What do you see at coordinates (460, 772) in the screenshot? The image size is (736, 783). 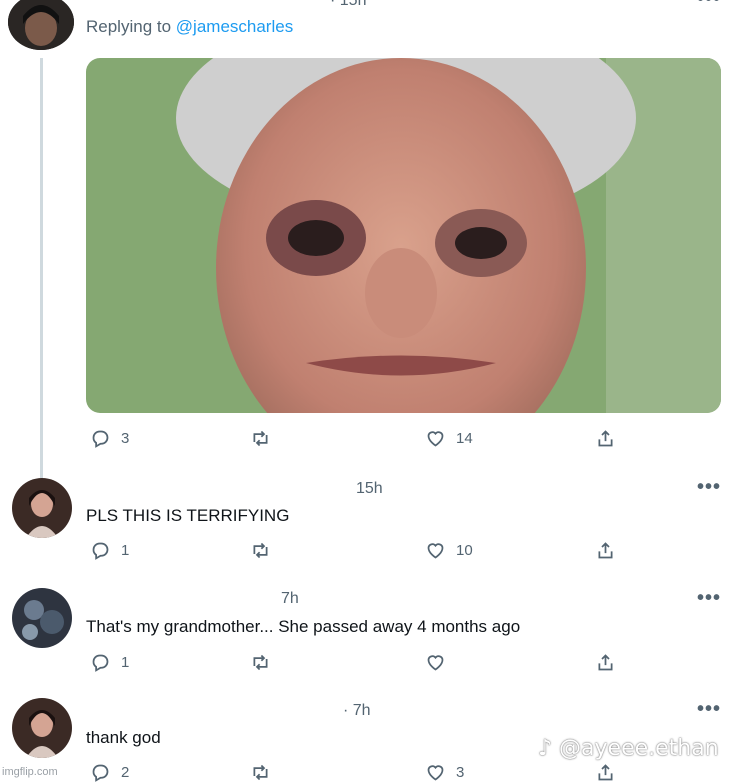 I see `like-count: 3` at bounding box center [460, 772].